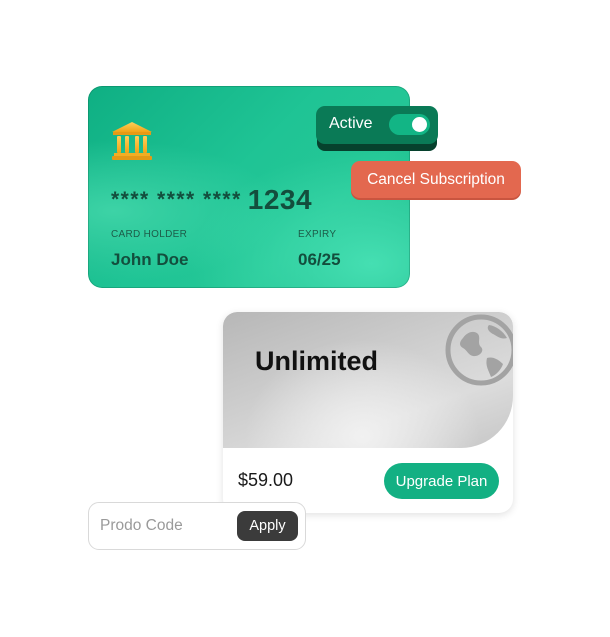 The width and height of the screenshot is (610, 637). I want to click on toggle-knob, so click(419, 124).